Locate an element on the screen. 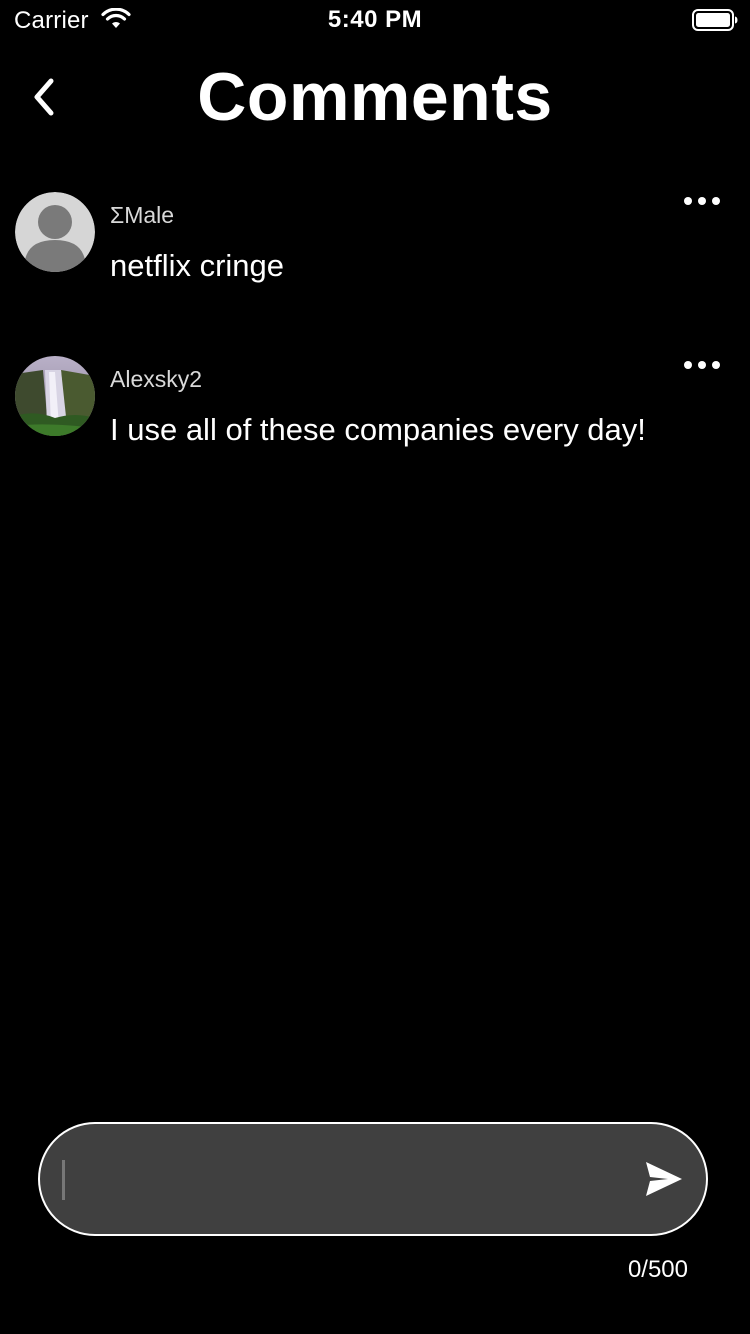 This screenshot has width=750, height=1334. status-bar: Carrier 5:40 PM is located at coordinates (375, 20).